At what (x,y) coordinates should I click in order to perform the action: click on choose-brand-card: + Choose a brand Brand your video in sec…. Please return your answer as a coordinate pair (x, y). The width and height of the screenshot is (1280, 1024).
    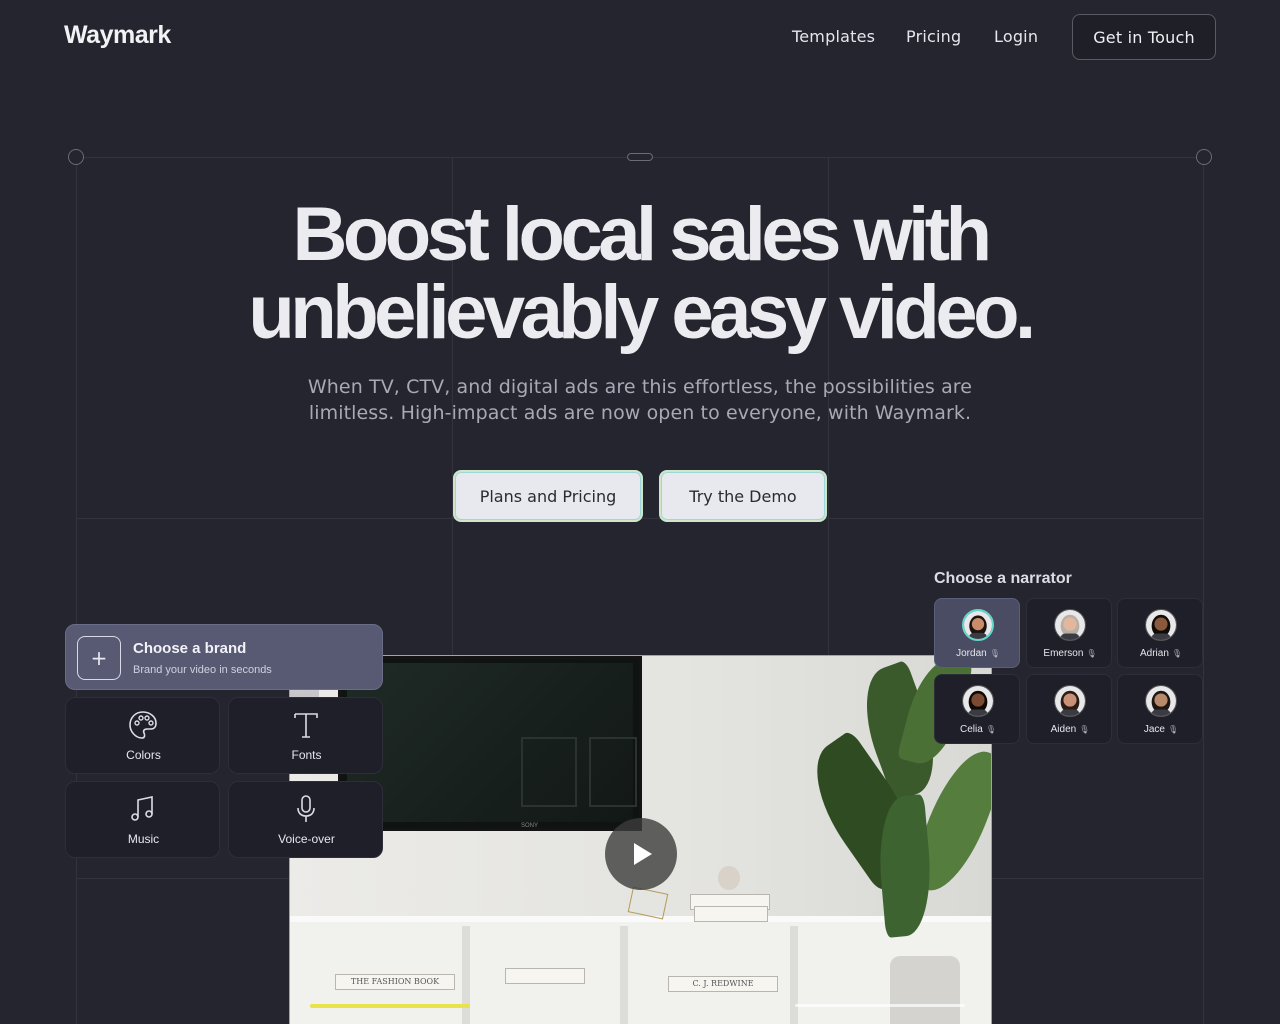
    Looking at the image, I should click on (224, 657).